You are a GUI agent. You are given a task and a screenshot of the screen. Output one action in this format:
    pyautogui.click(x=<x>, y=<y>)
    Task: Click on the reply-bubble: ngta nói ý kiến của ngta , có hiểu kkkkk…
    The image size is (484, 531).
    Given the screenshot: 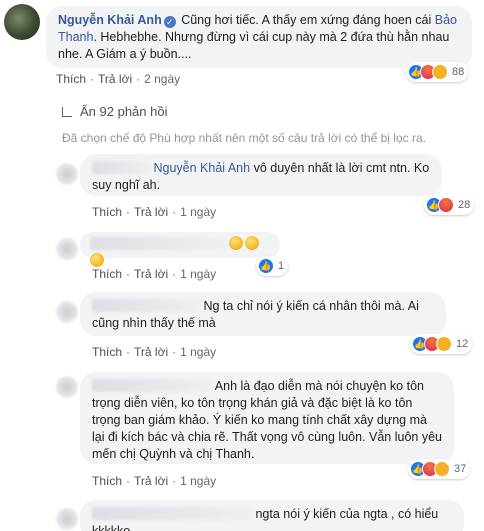 What is the action you would take?
    pyautogui.click(x=272, y=515)
    